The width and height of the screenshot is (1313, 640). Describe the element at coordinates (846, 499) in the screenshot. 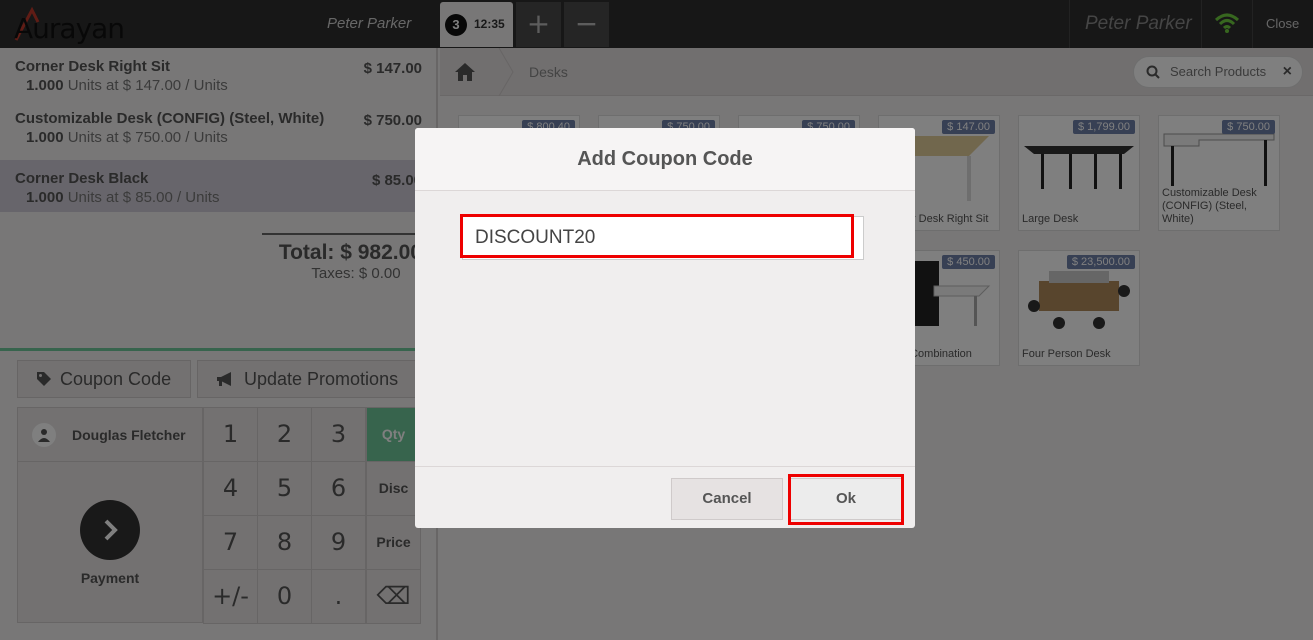

I see `ok-button: Ok` at that location.